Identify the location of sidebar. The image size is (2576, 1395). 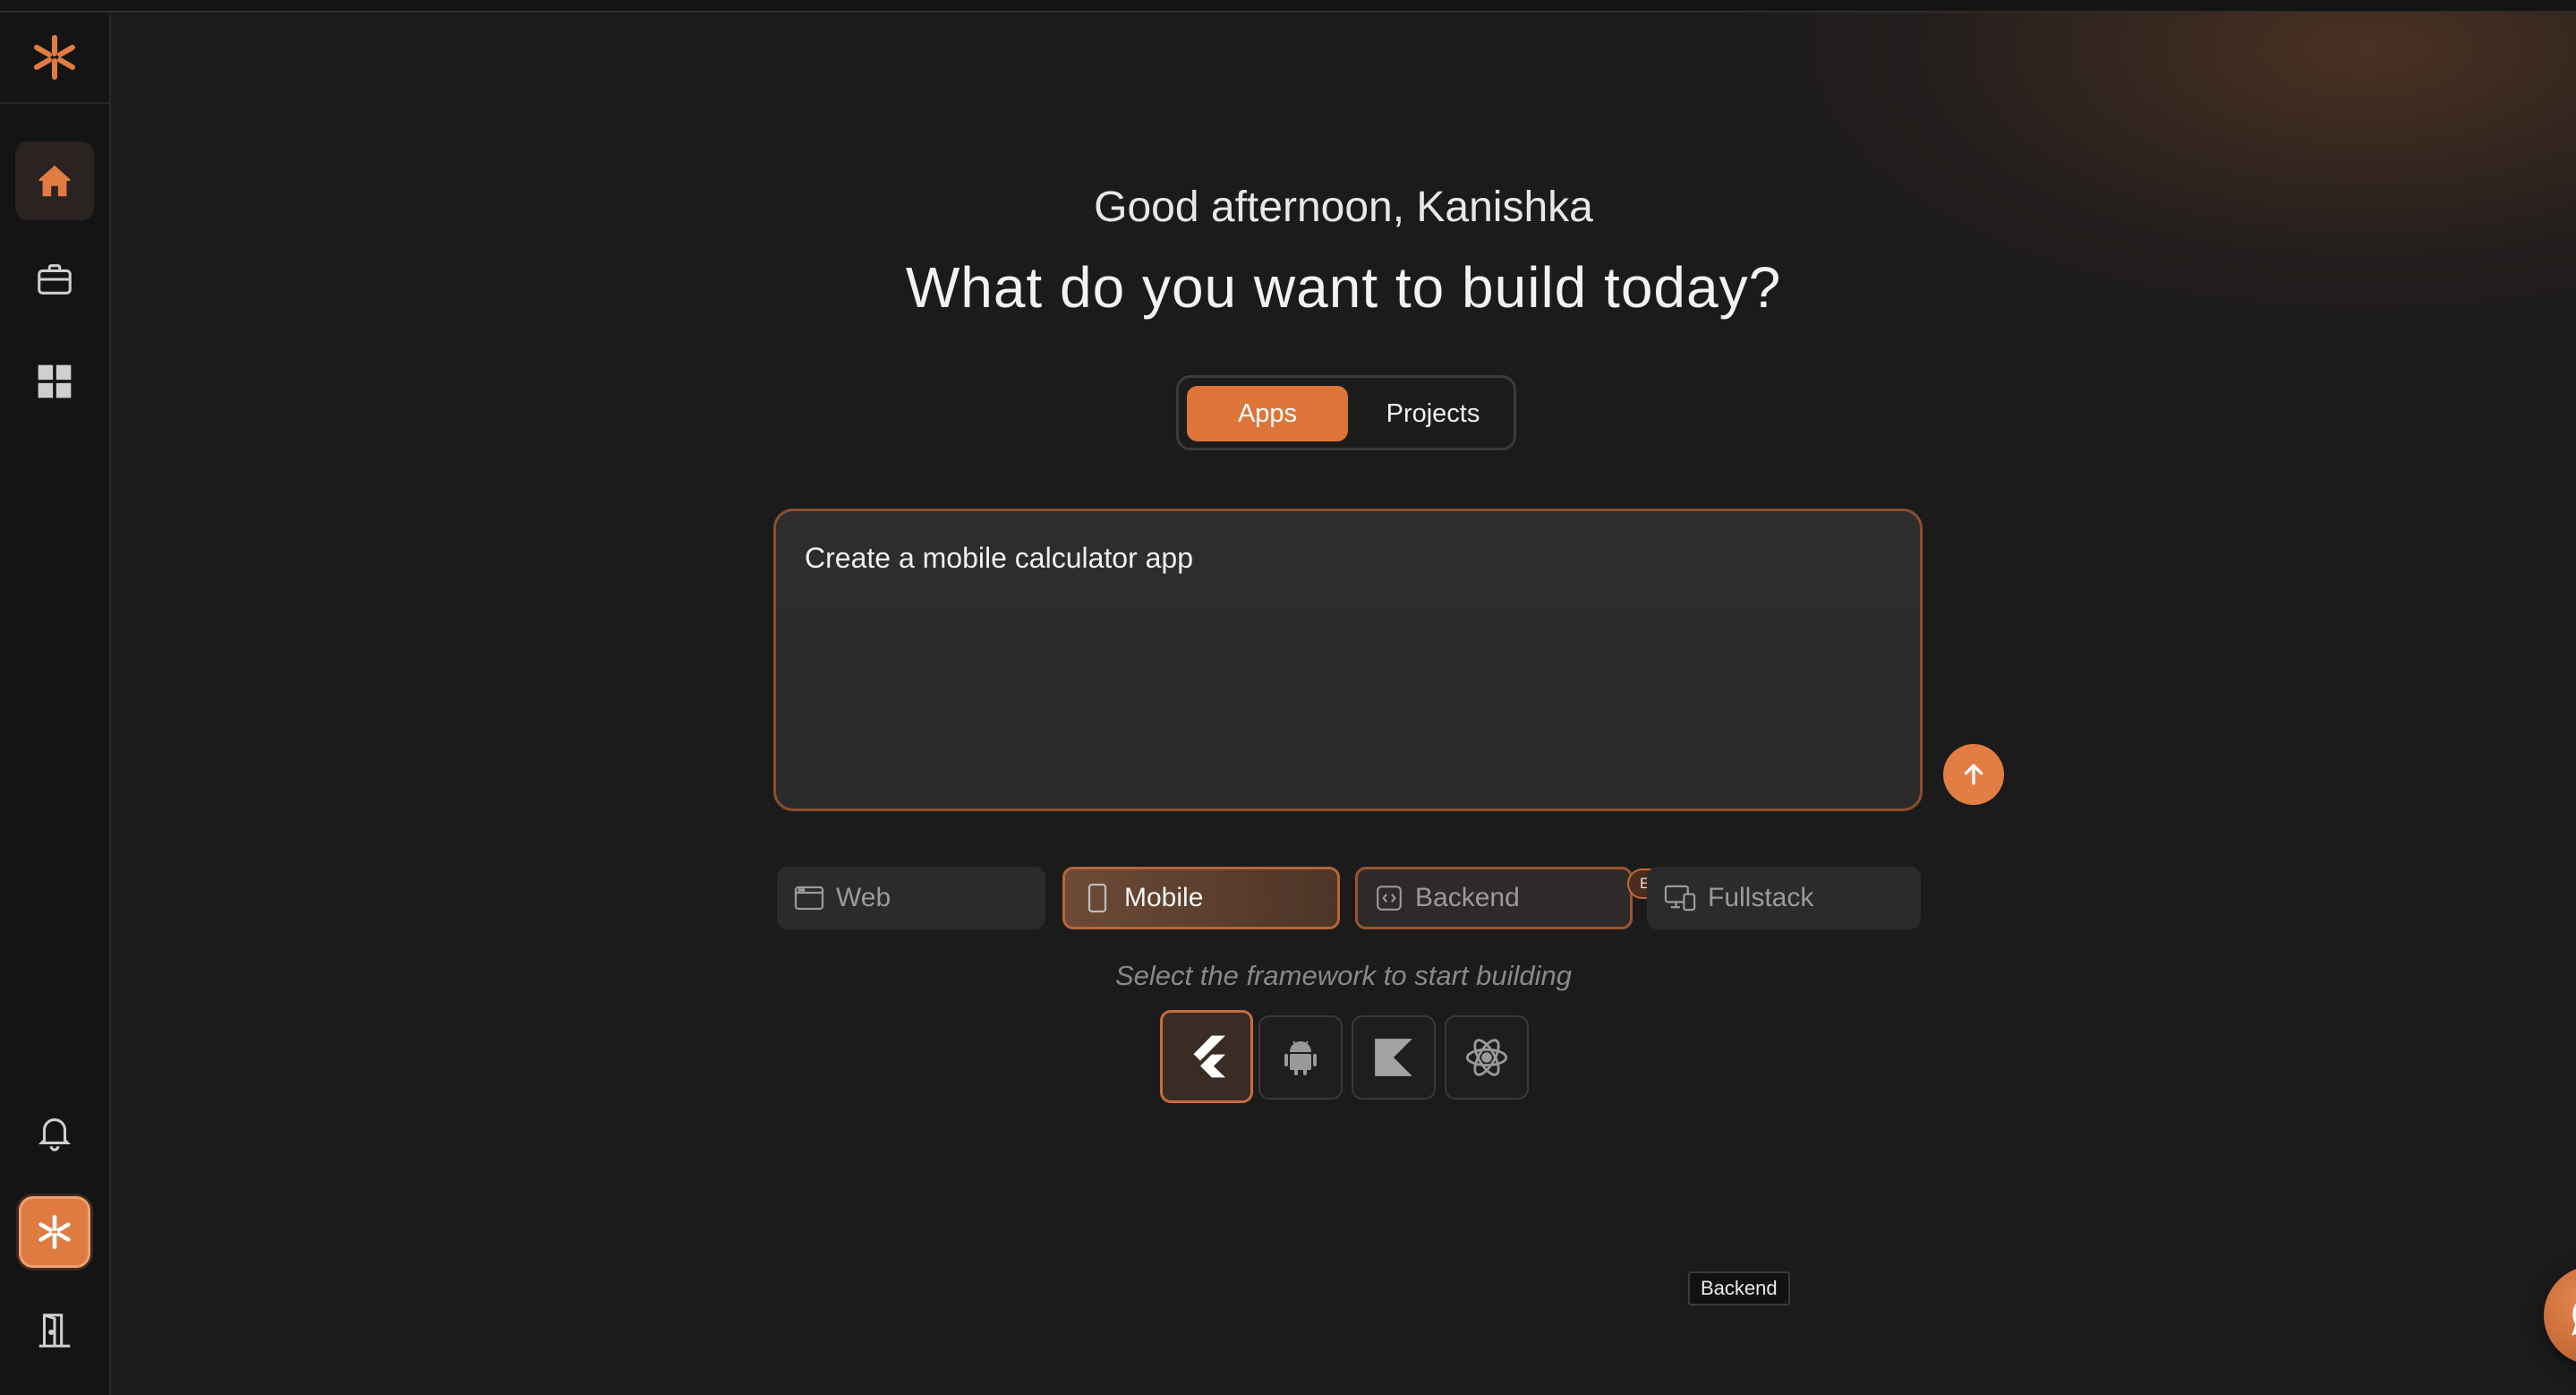
(55, 704).